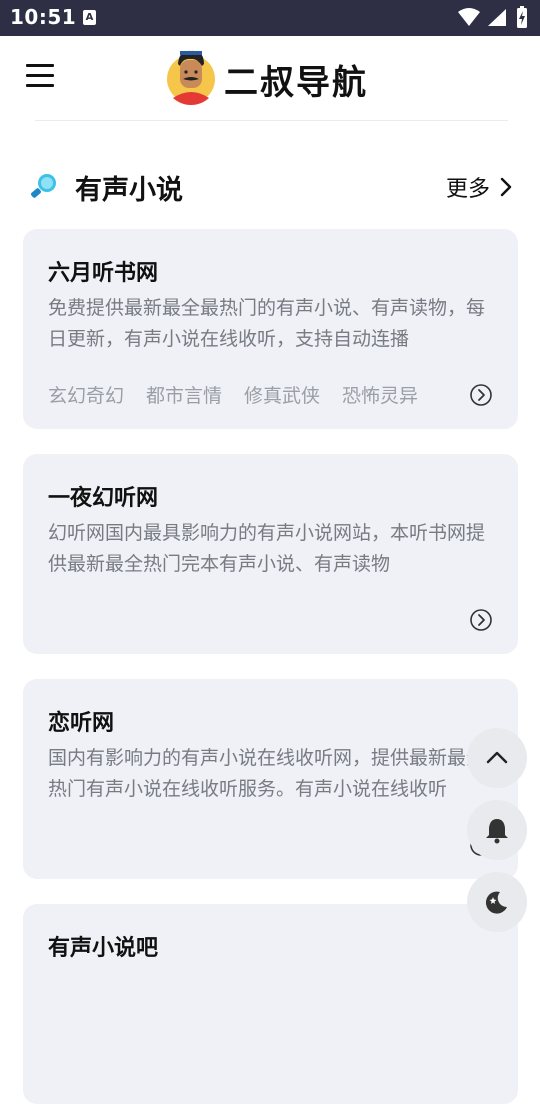 This screenshot has height=1104, width=540. I want to click on battery-icon, so click(522, 17).